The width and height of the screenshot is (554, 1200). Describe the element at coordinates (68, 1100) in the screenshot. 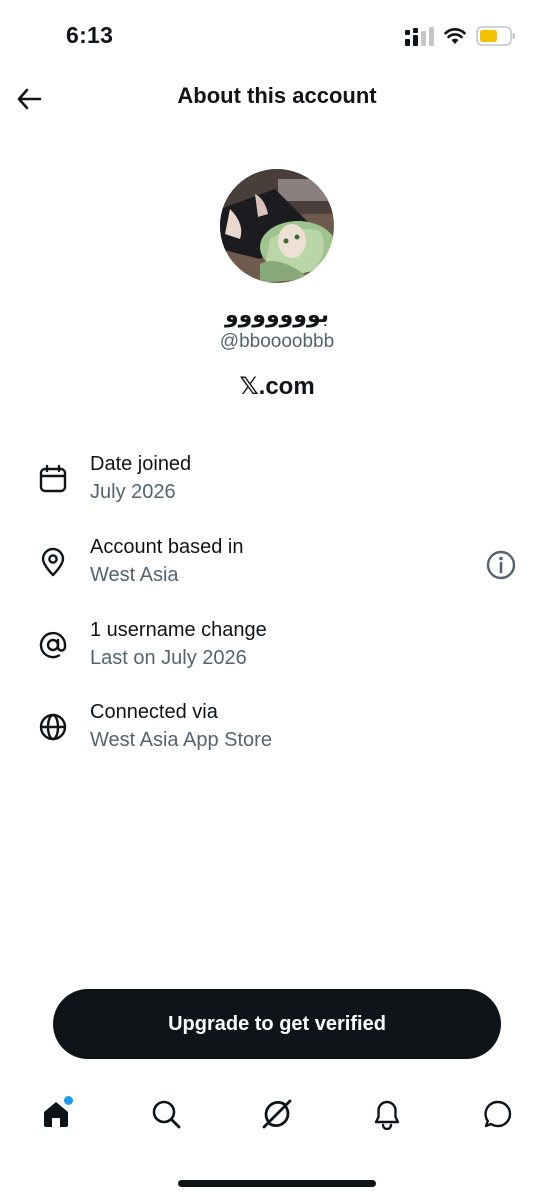

I see `notification-dot` at that location.